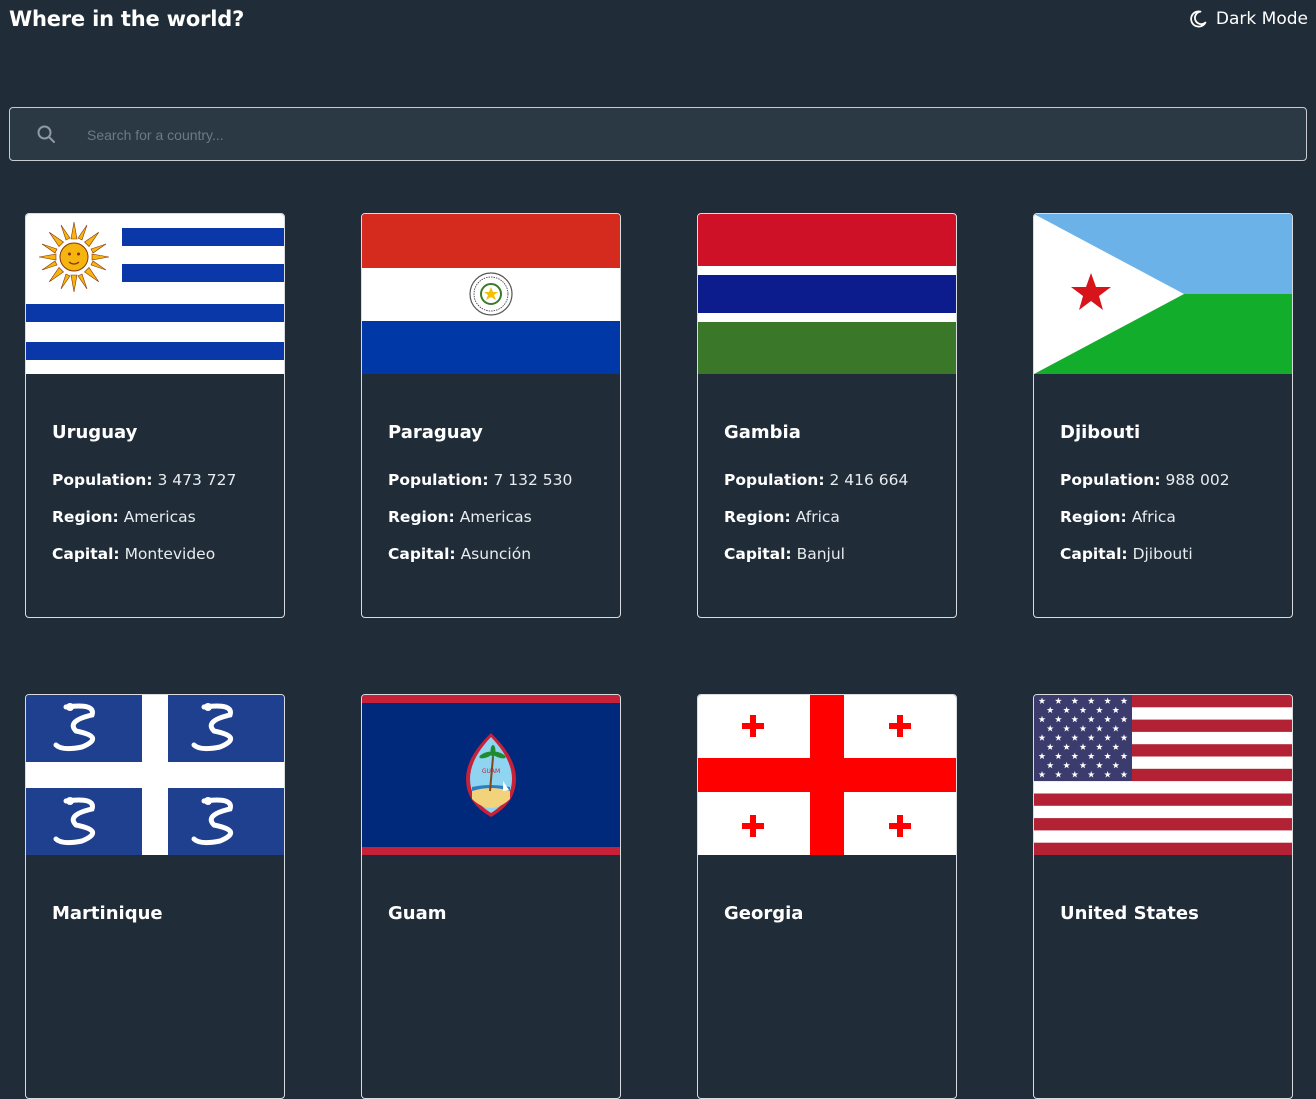  Describe the element at coordinates (827, 896) in the screenshot. I see `country-card-georgia: Georgia` at that location.